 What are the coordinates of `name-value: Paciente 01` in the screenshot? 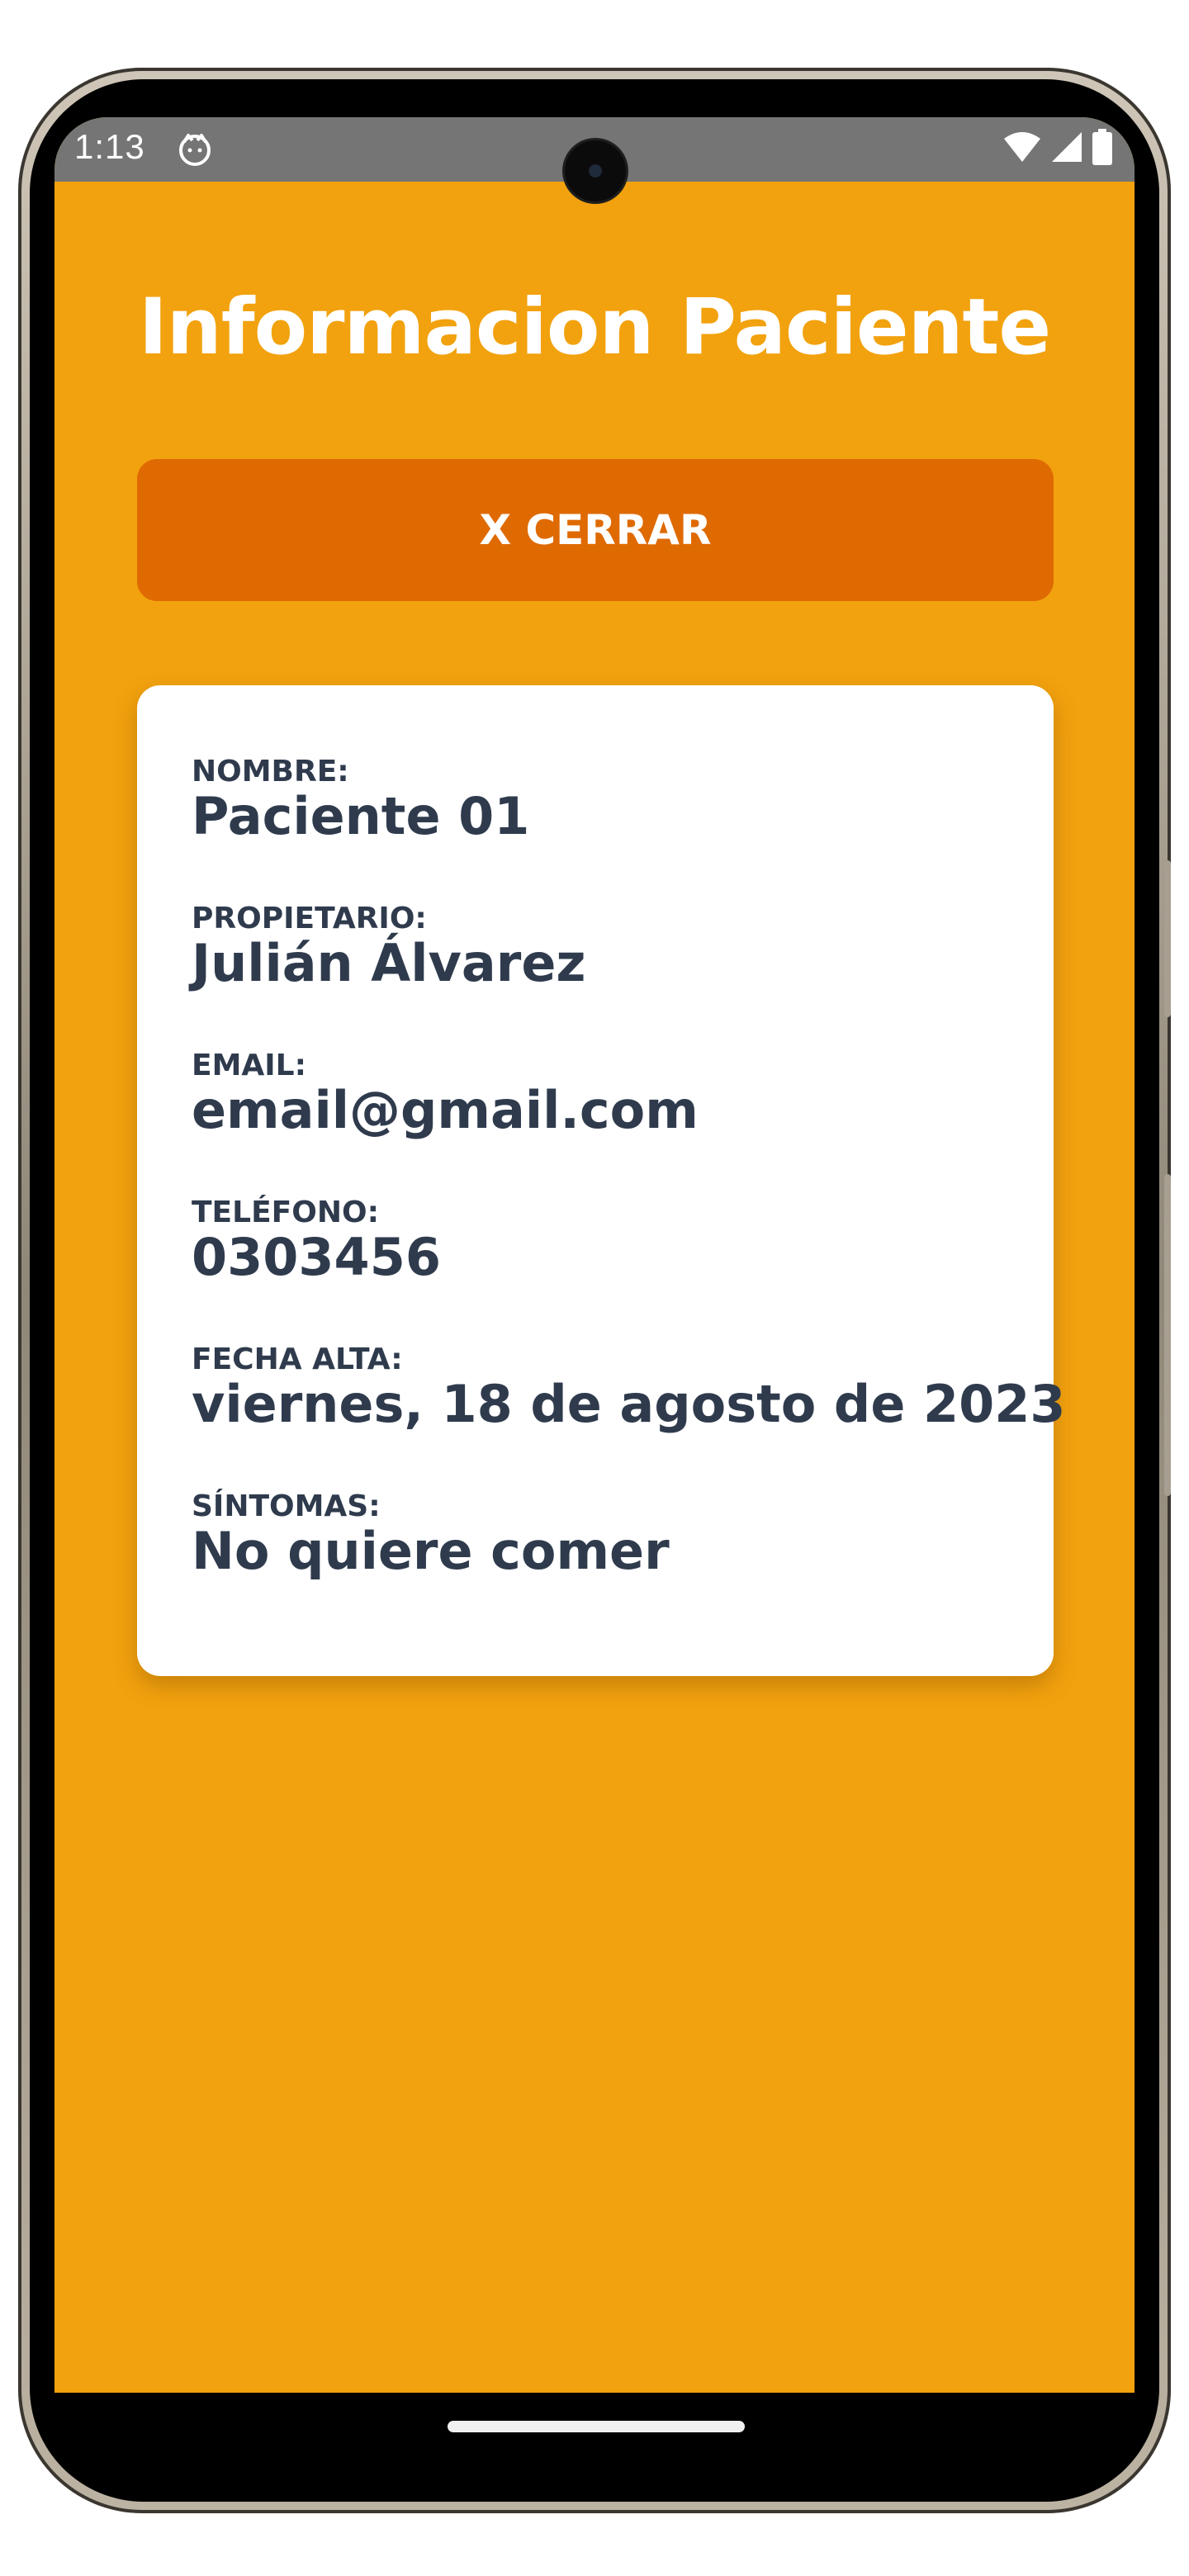 It's located at (361, 816).